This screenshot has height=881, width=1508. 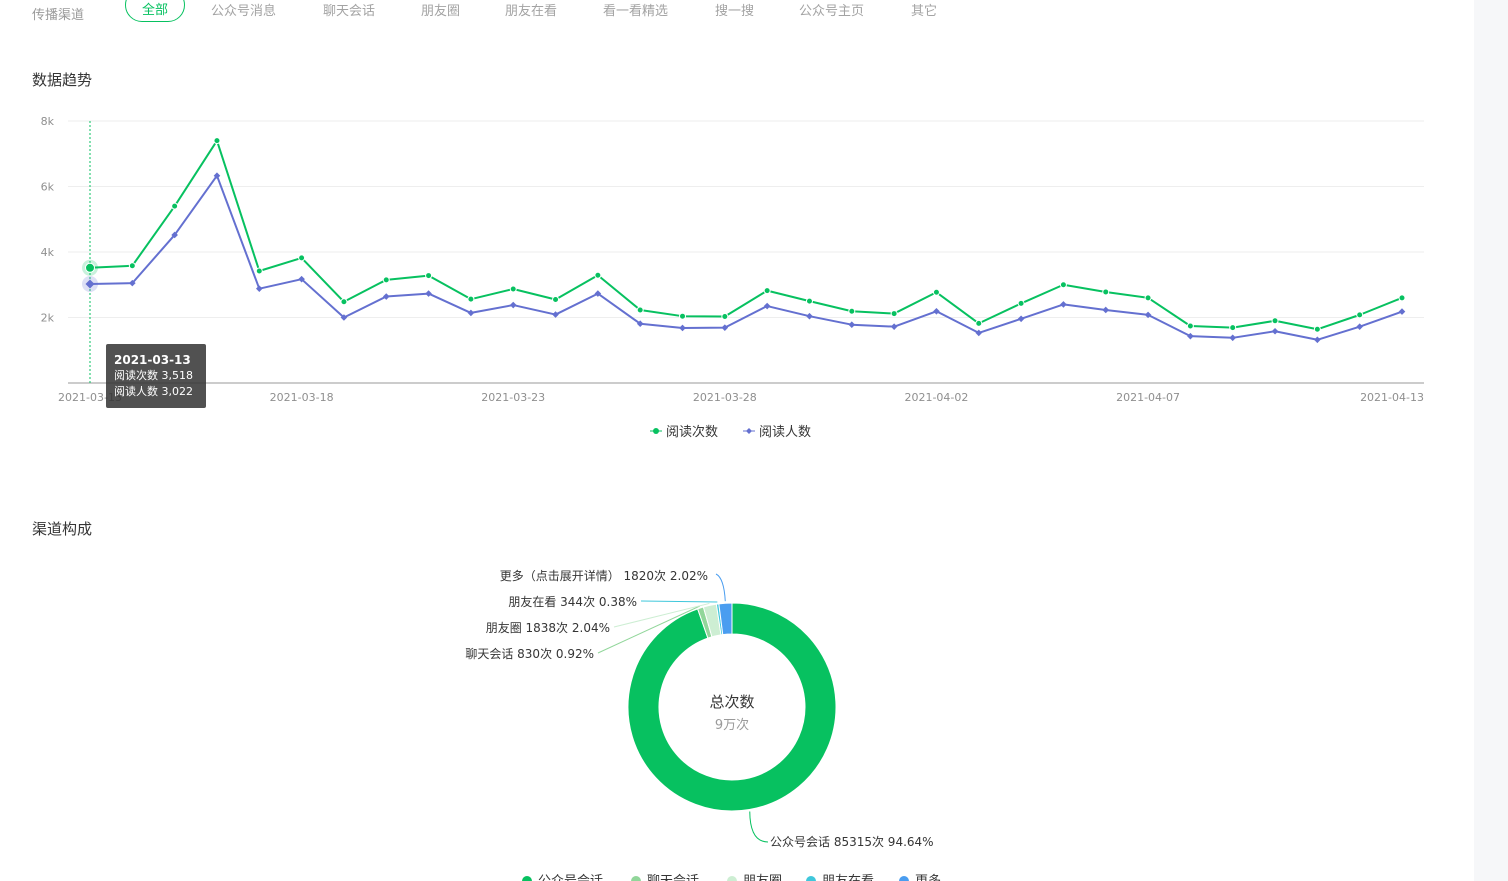 I want to click on x-tick-label: 2021-03-28, so click(x=725, y=397).